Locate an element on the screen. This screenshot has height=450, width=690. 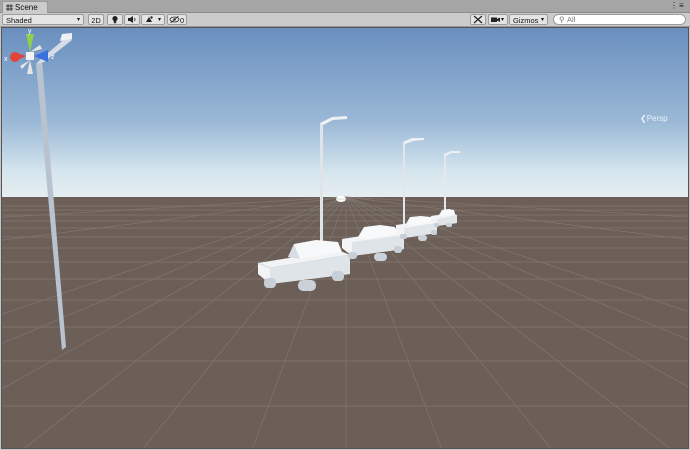
projection-toggle: ❮Persp is located at coordinates (654, 118).